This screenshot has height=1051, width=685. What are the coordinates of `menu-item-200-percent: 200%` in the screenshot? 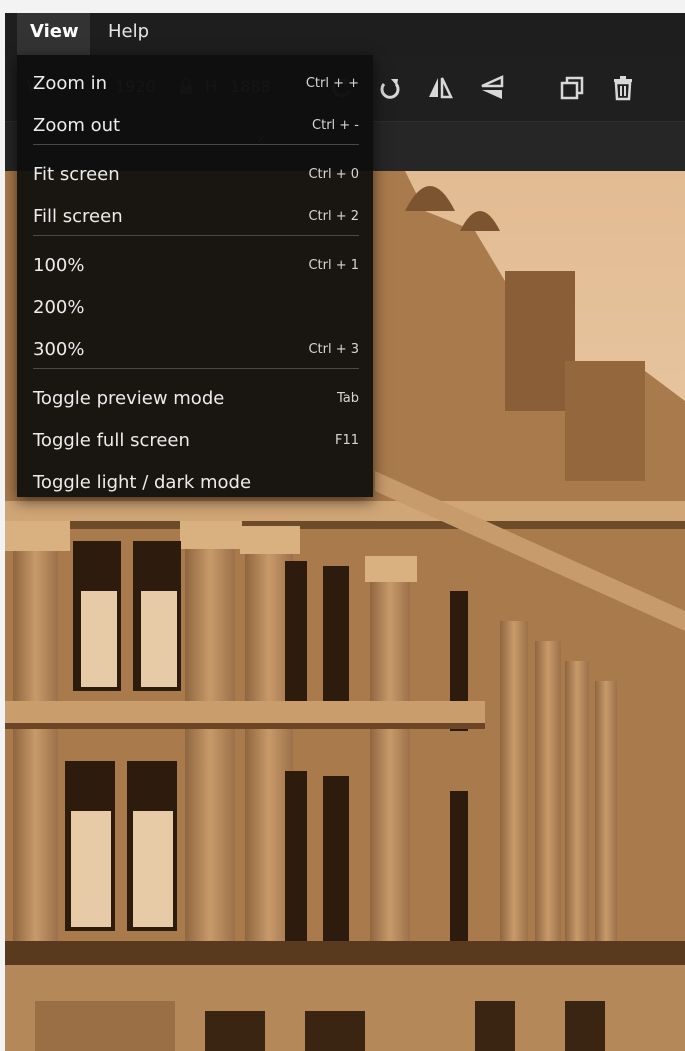 It's located at (195, 309).